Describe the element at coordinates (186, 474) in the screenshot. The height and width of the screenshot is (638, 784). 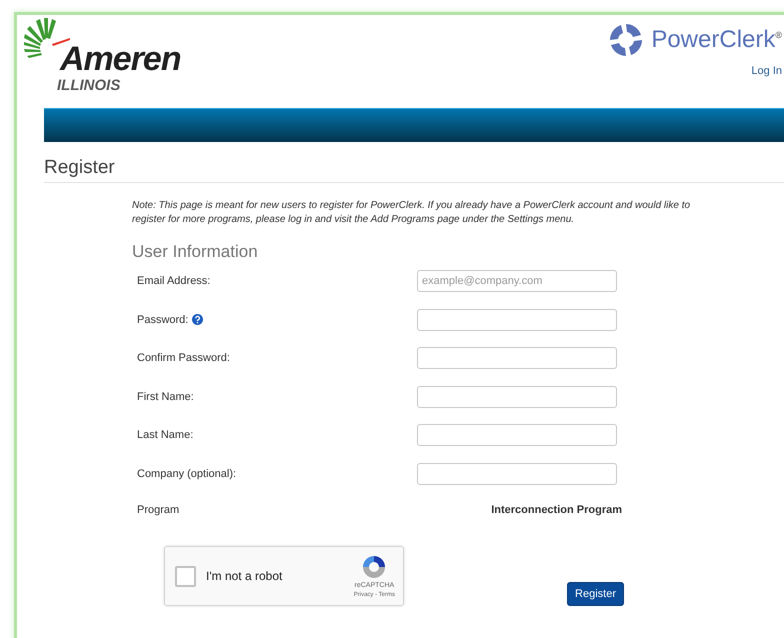
I see `field-label: Company (optional):` at that location.